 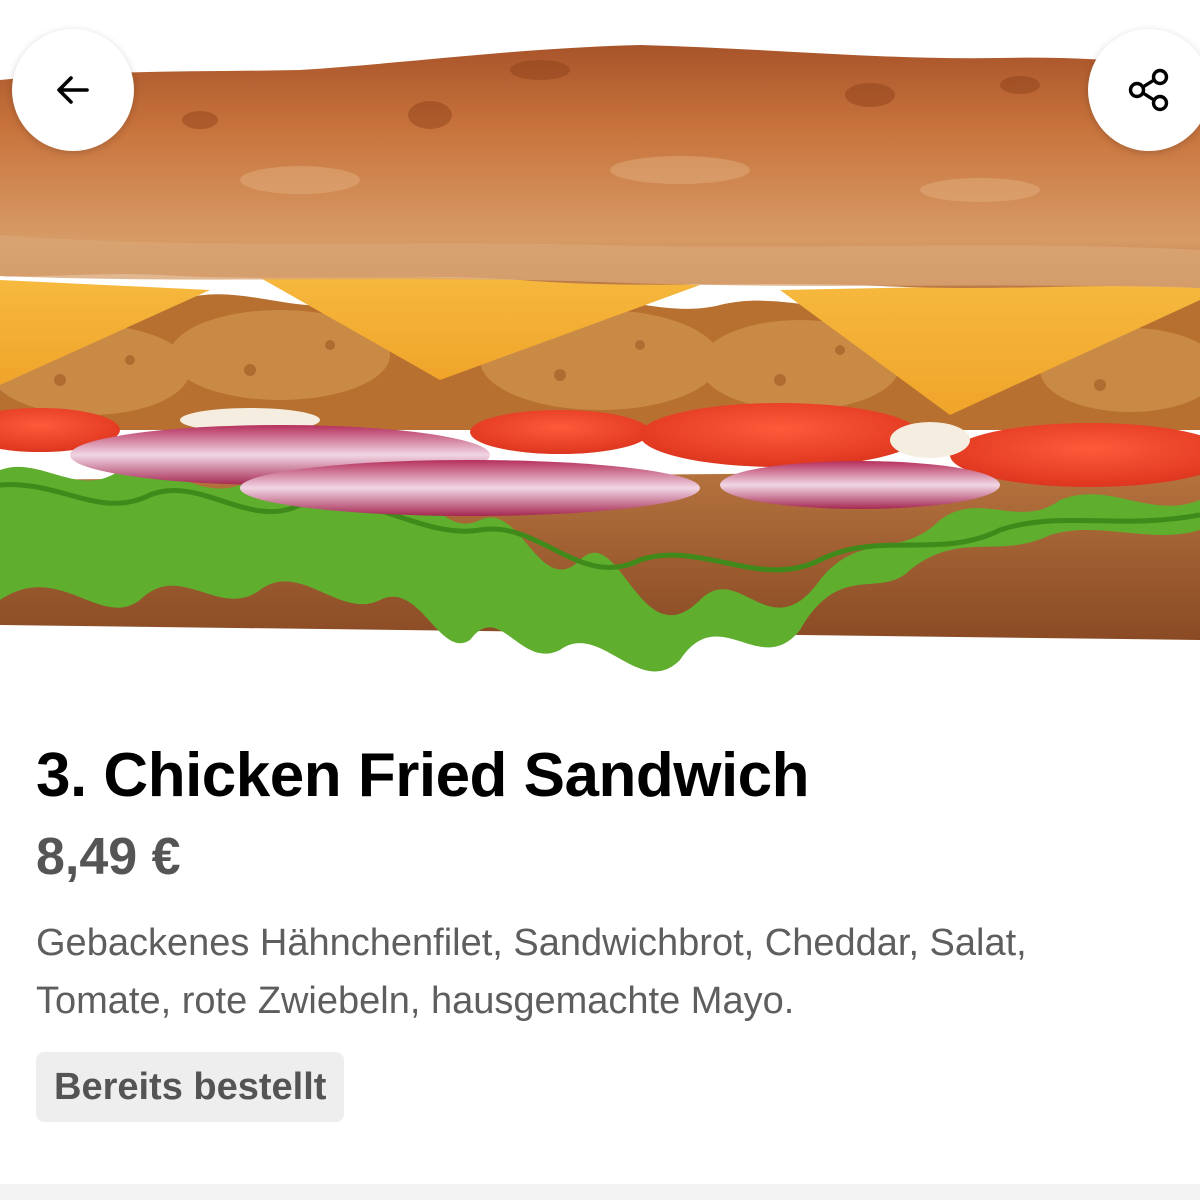 What do you see at coordinates (108, 857) in the screenshot?
I see `product-price: 8,49 €` at bounding box center [108, 857].